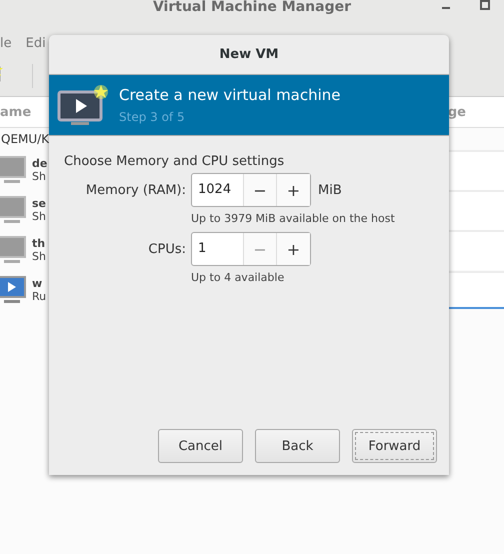  Describe the element at coordinates (260, 190) in the screenshot. I see `decrement-button: −` at that location.